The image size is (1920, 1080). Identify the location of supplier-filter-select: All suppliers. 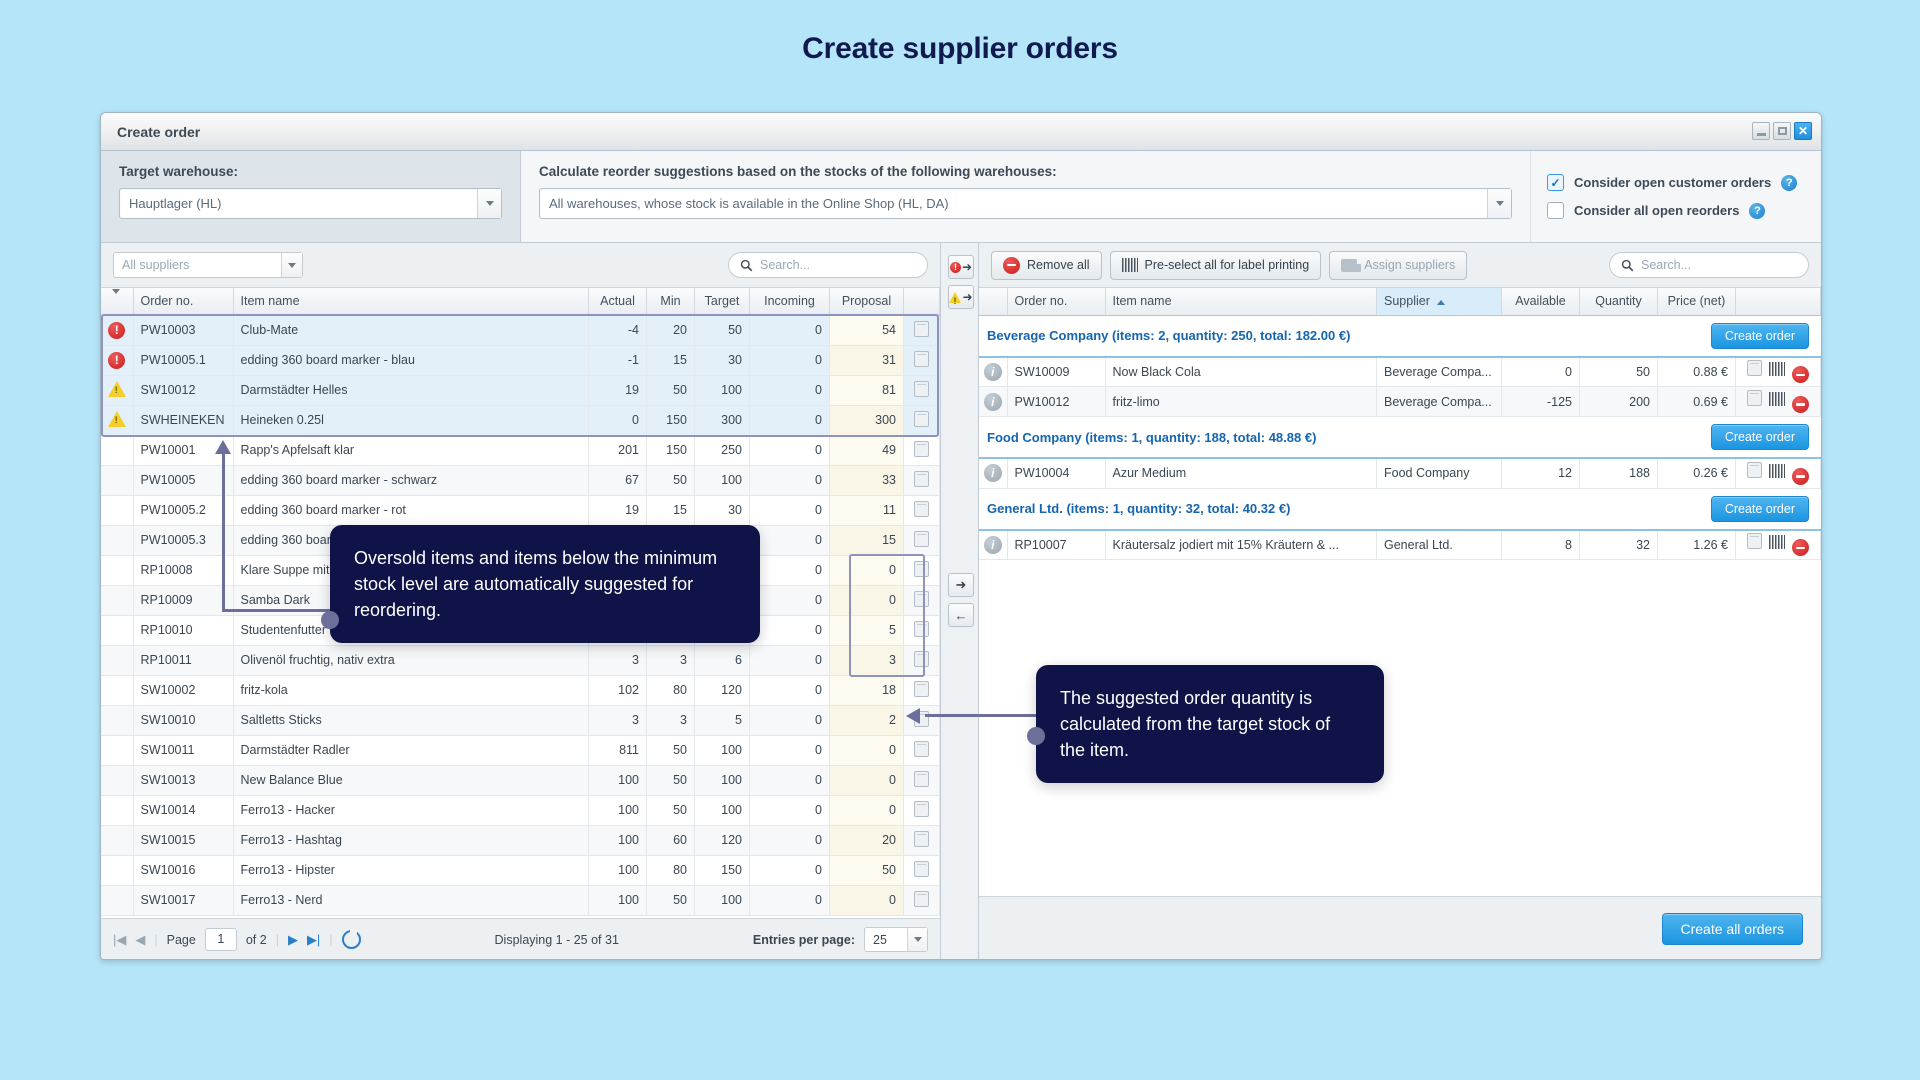
(208, 265).